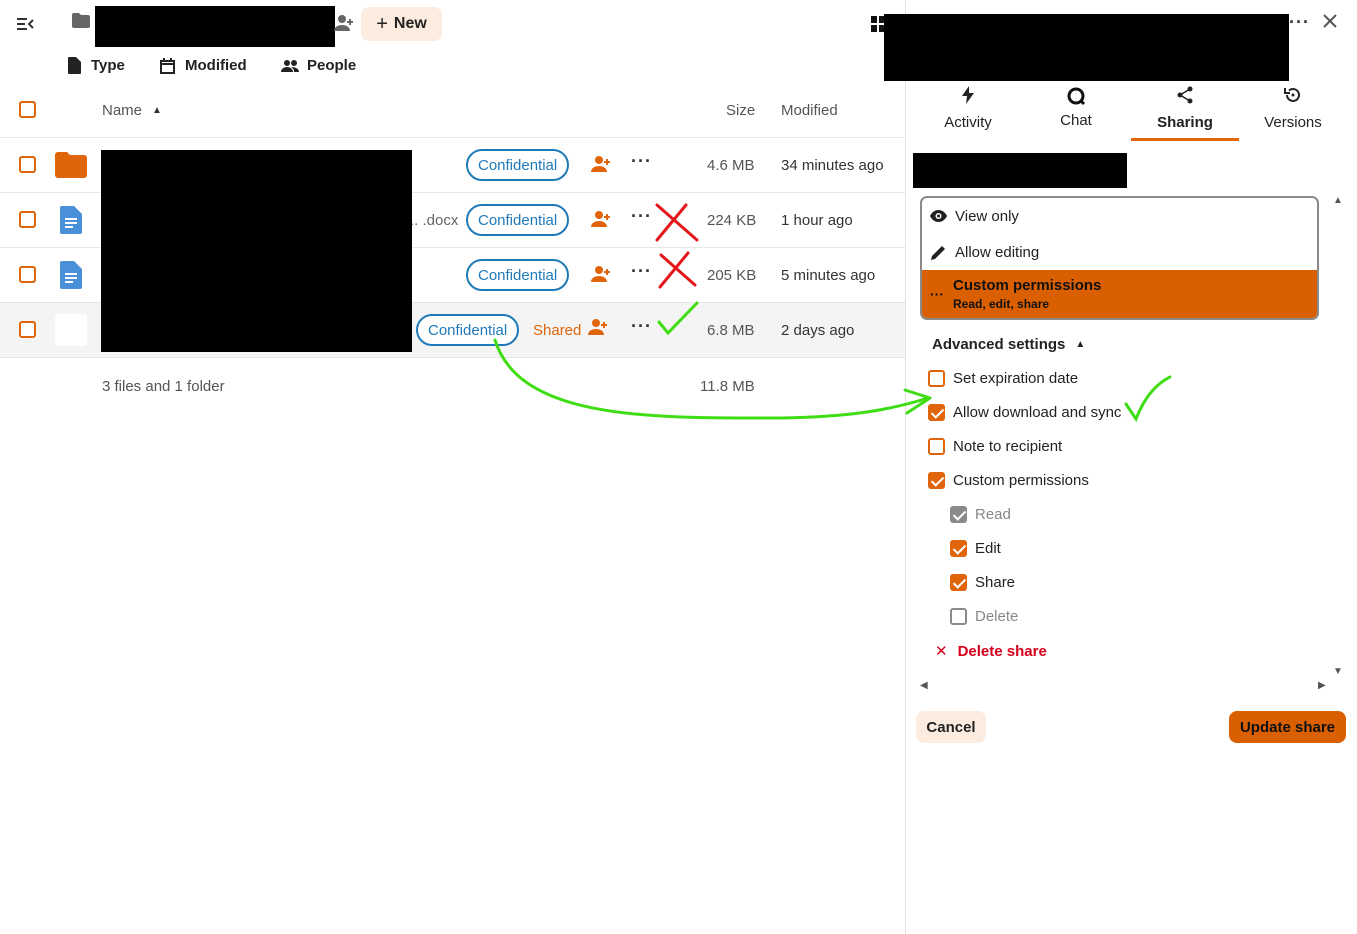  I want to click on green-arrow, so click(711, 379).